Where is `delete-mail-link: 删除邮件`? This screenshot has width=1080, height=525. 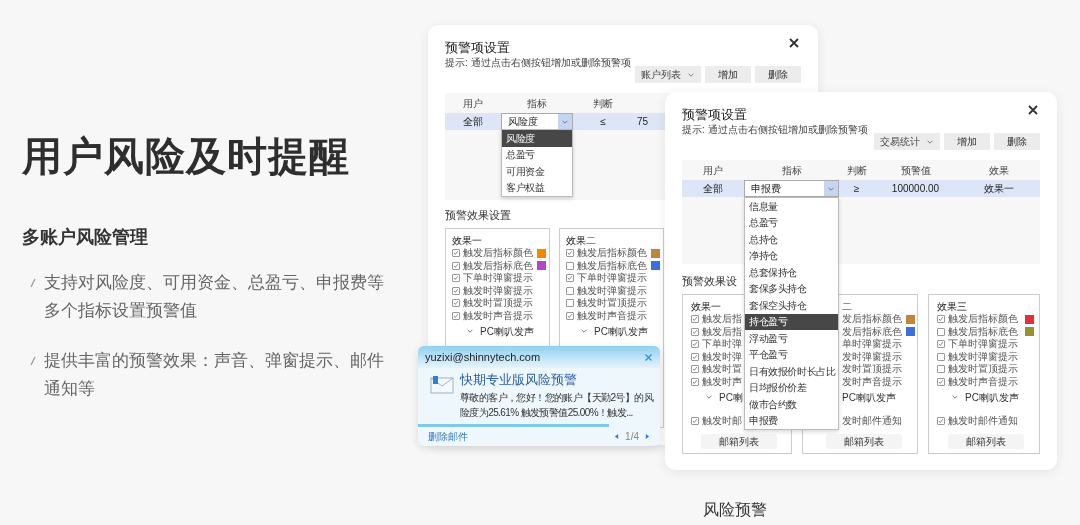 delete-mail-link: 删除邮件 is located at coordinates (448, 436).